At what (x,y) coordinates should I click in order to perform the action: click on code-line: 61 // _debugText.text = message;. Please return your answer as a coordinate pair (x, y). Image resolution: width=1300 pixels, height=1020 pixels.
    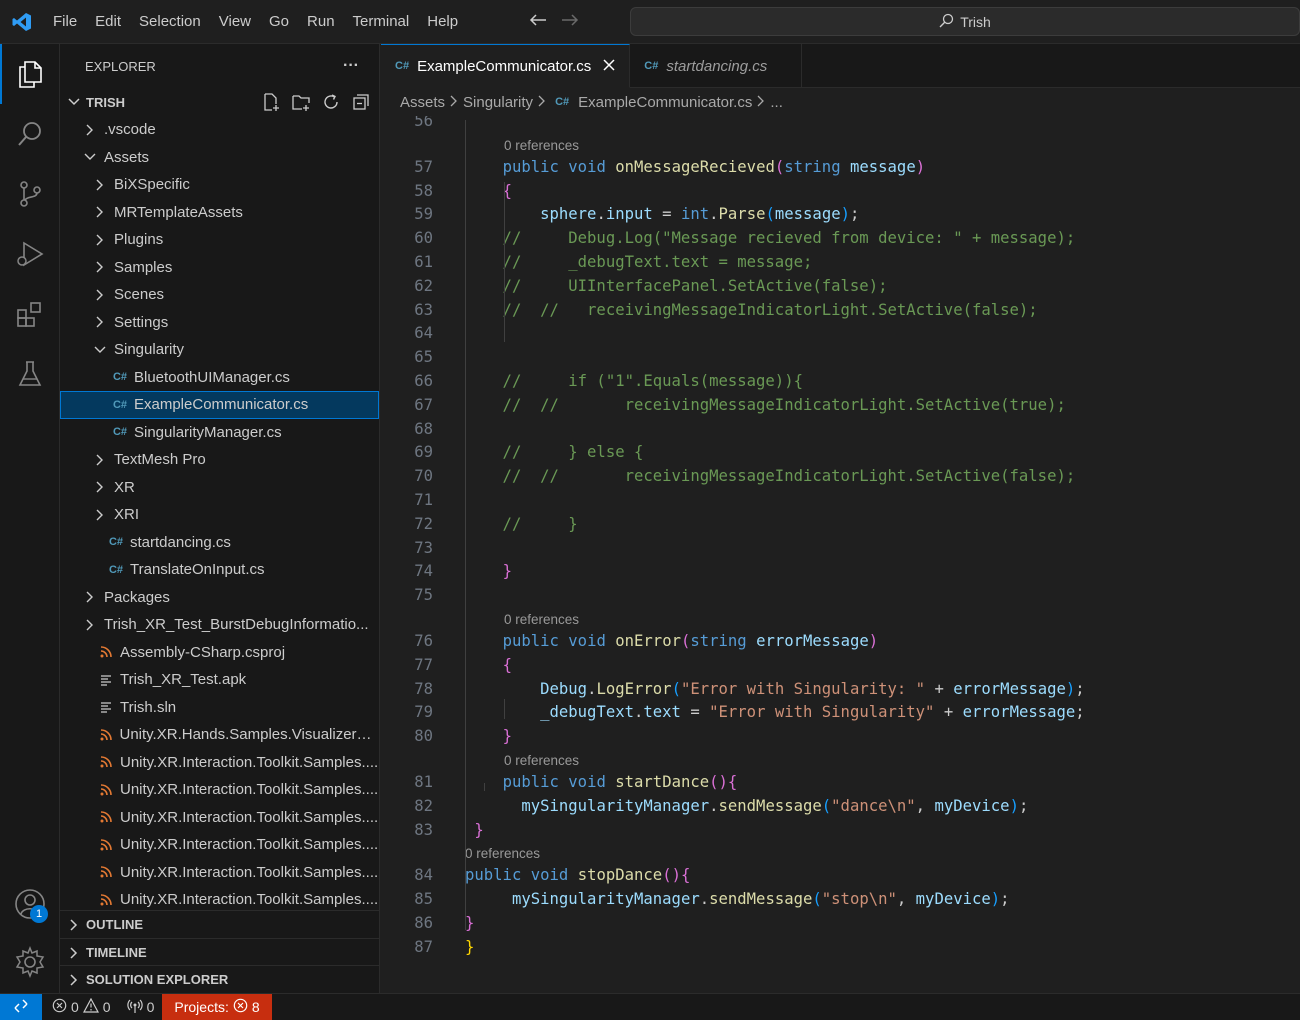
    Looking at the image, I should click on (840, 265).